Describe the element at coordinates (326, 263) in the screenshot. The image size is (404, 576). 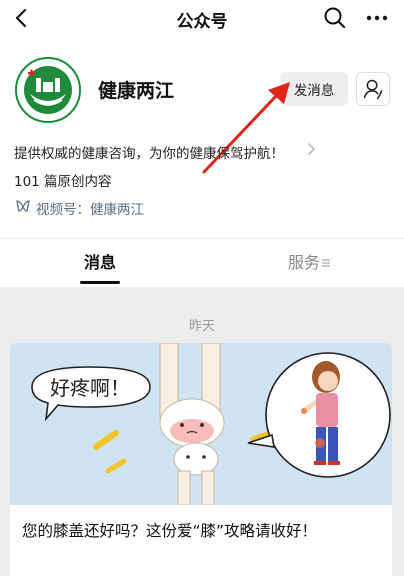
I see `menu-lines-icon` at that location.